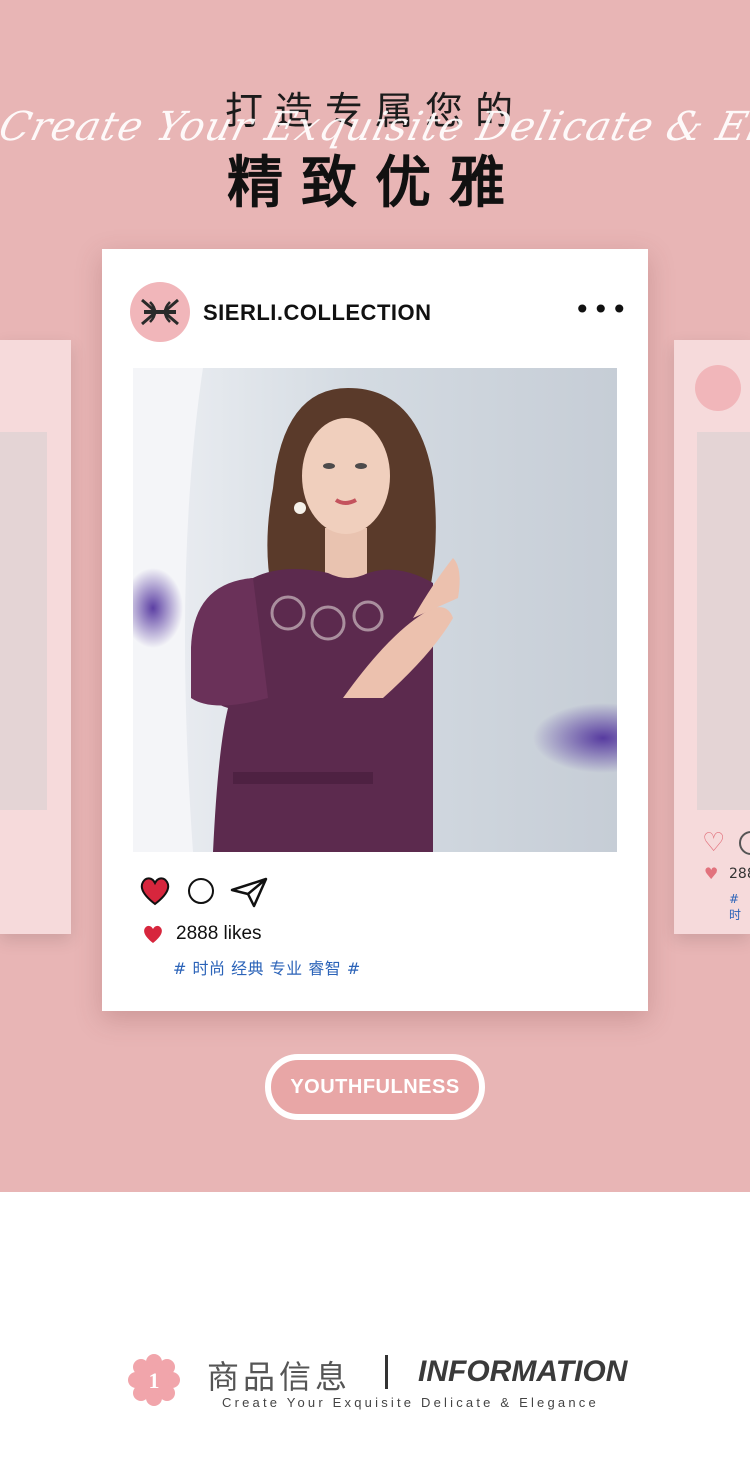  I want to click on section-number: 1, so click(154, 1380).